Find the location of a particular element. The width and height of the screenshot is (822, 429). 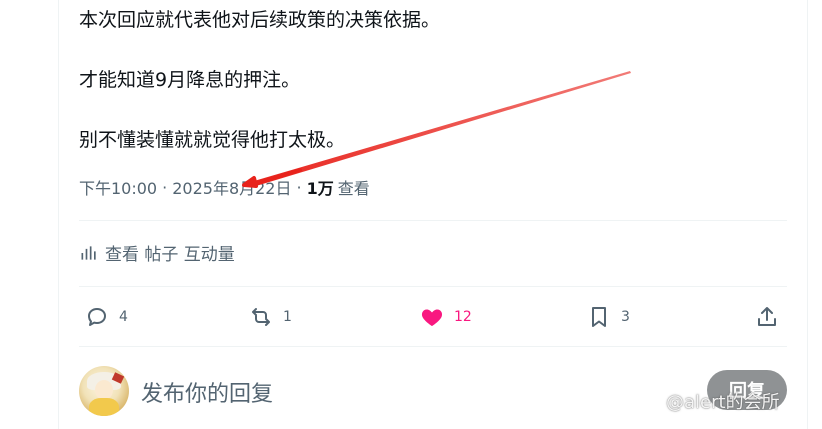

tweet-time: 下午10:00 is located at coordinates (118, 187).